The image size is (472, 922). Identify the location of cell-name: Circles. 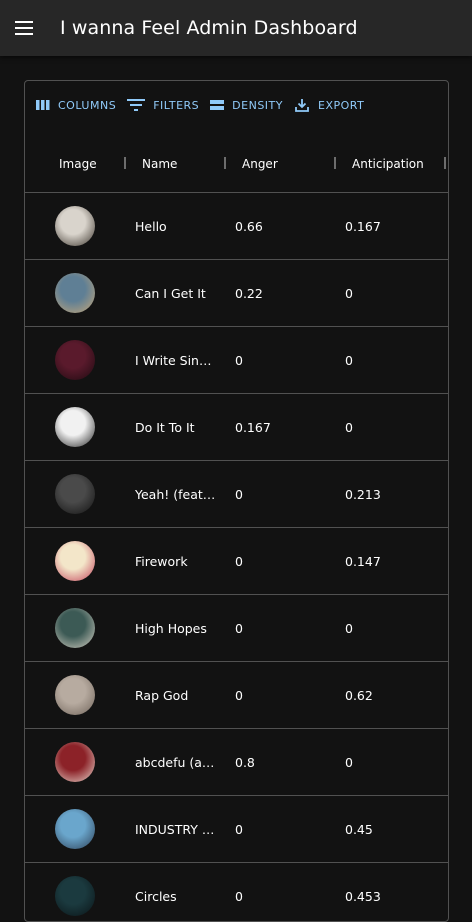
(156, 896).